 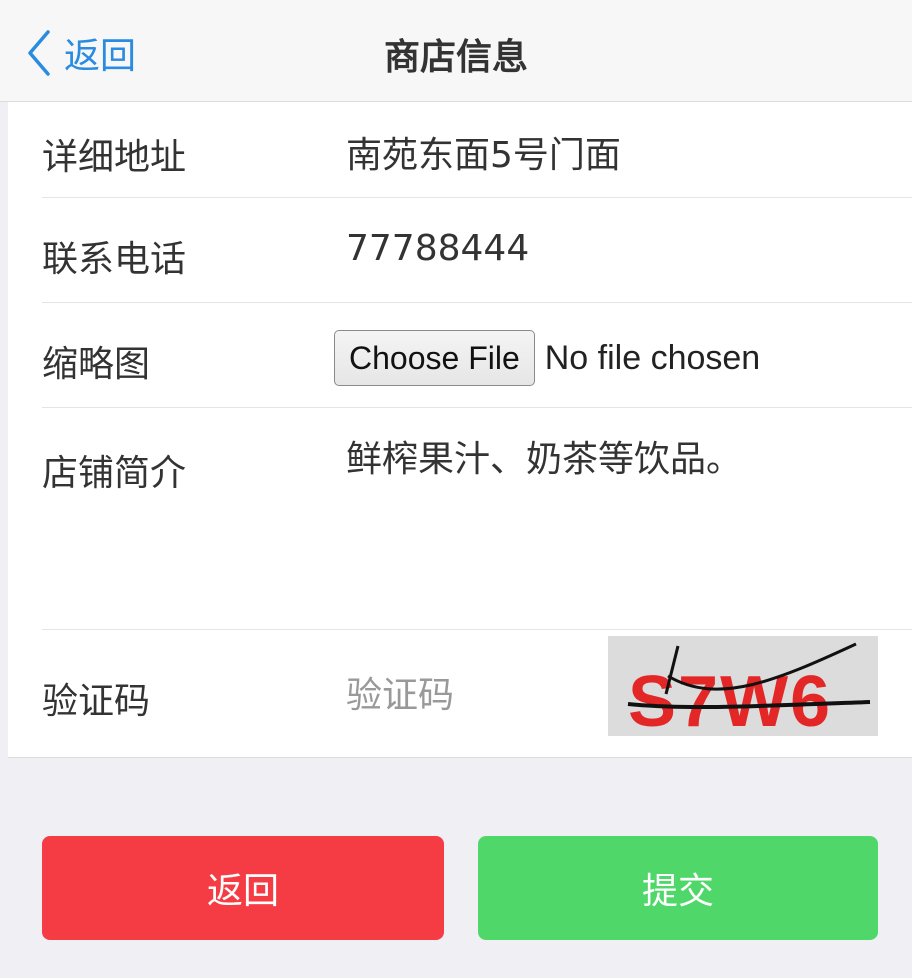 What do you see at coordinates (437, 248) in the screenshot?
I see `phone-field: 77788444` at bounding box center [437, 248].